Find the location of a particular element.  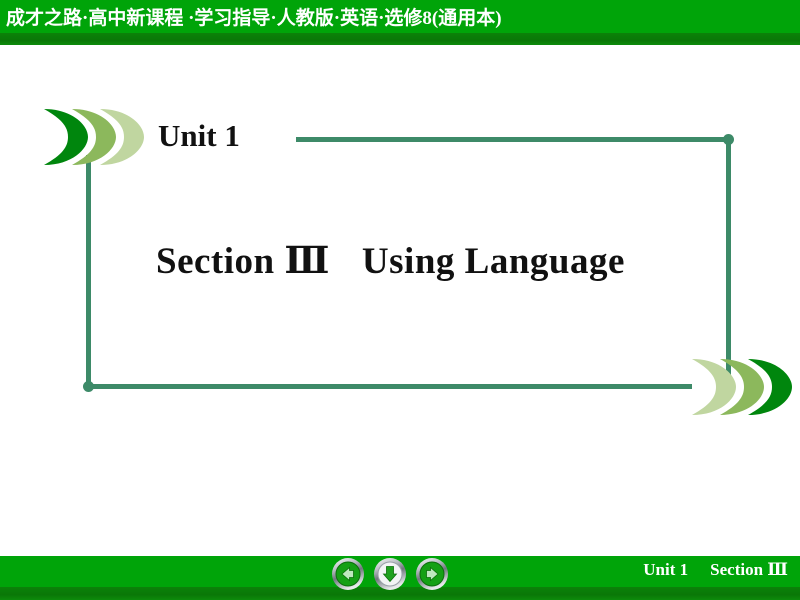

section-heading-topic: Using Language is located at coordinates (493, 261).